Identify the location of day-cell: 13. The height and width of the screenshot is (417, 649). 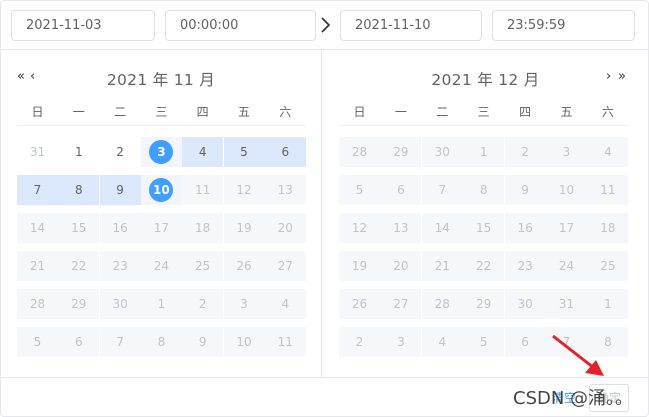
(285, 190).